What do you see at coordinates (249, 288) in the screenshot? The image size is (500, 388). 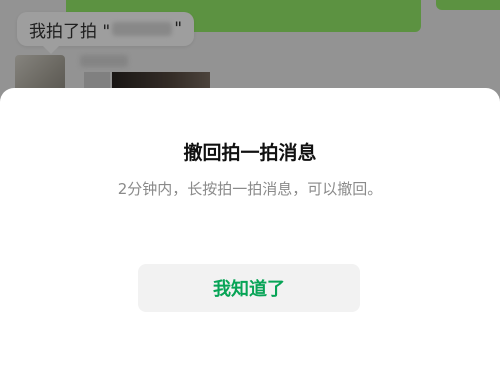 I see `got-it-button: 我知道了` at bounding box center [249, 288].